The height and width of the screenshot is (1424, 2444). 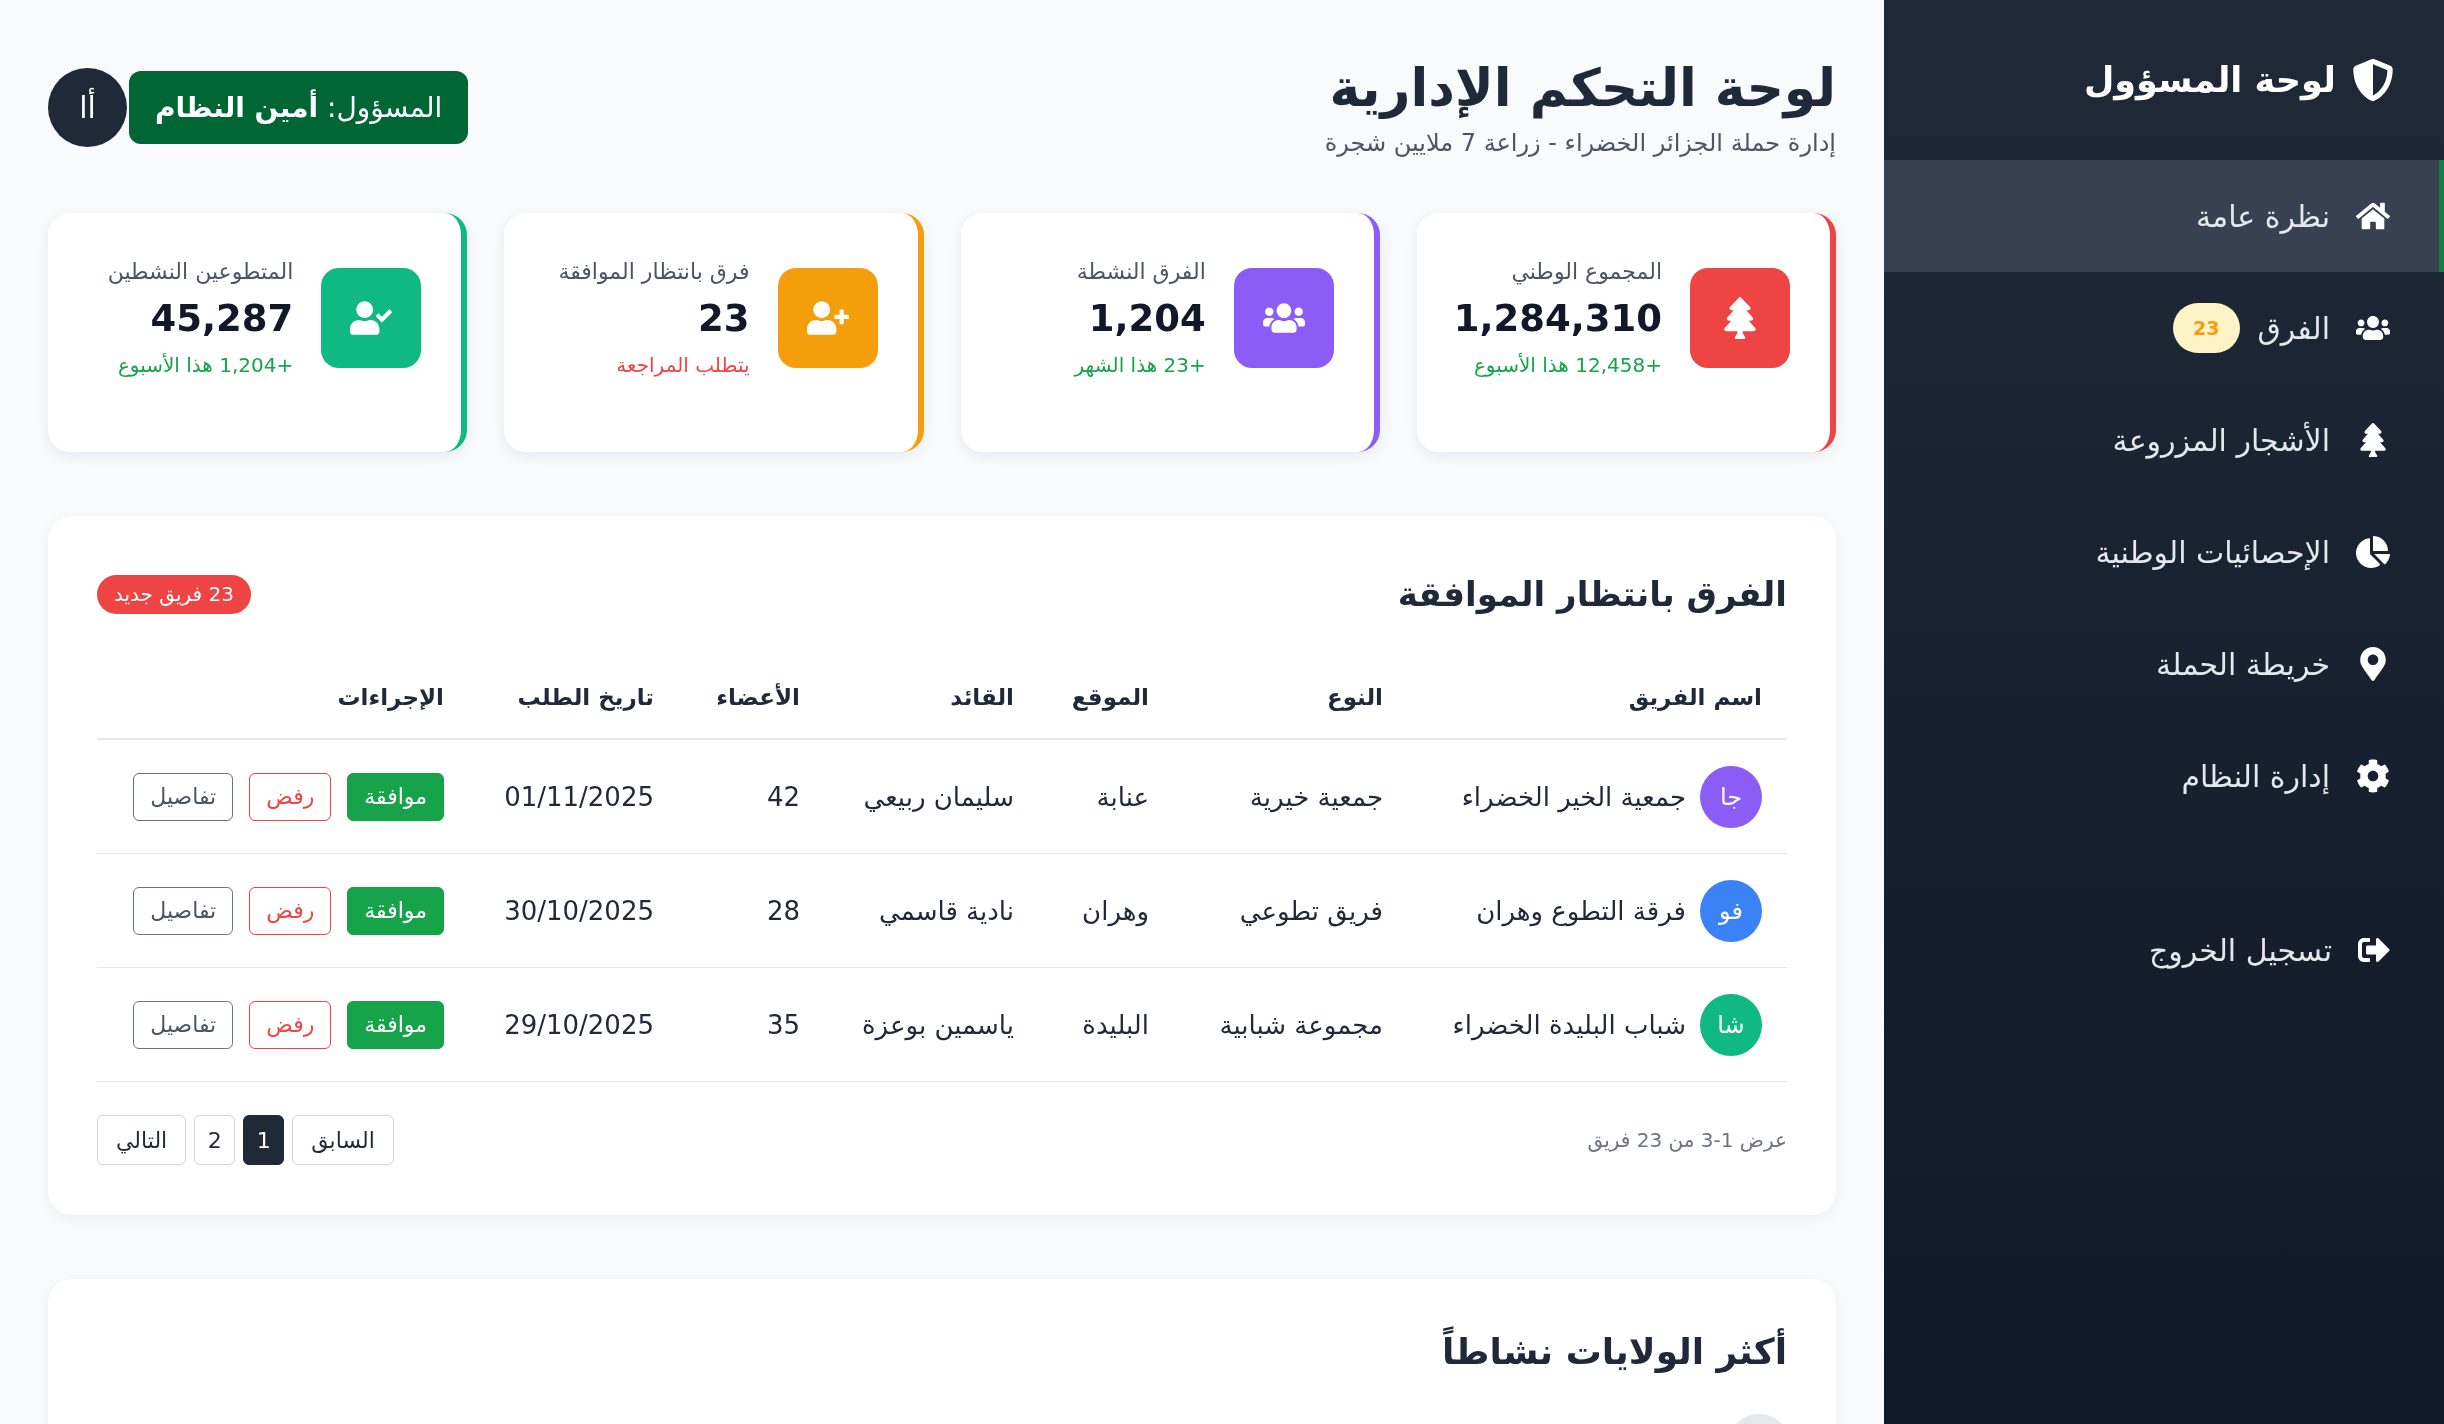 I want to click on stat-label: المجموع الوطني, so click(x=1586, y=272).